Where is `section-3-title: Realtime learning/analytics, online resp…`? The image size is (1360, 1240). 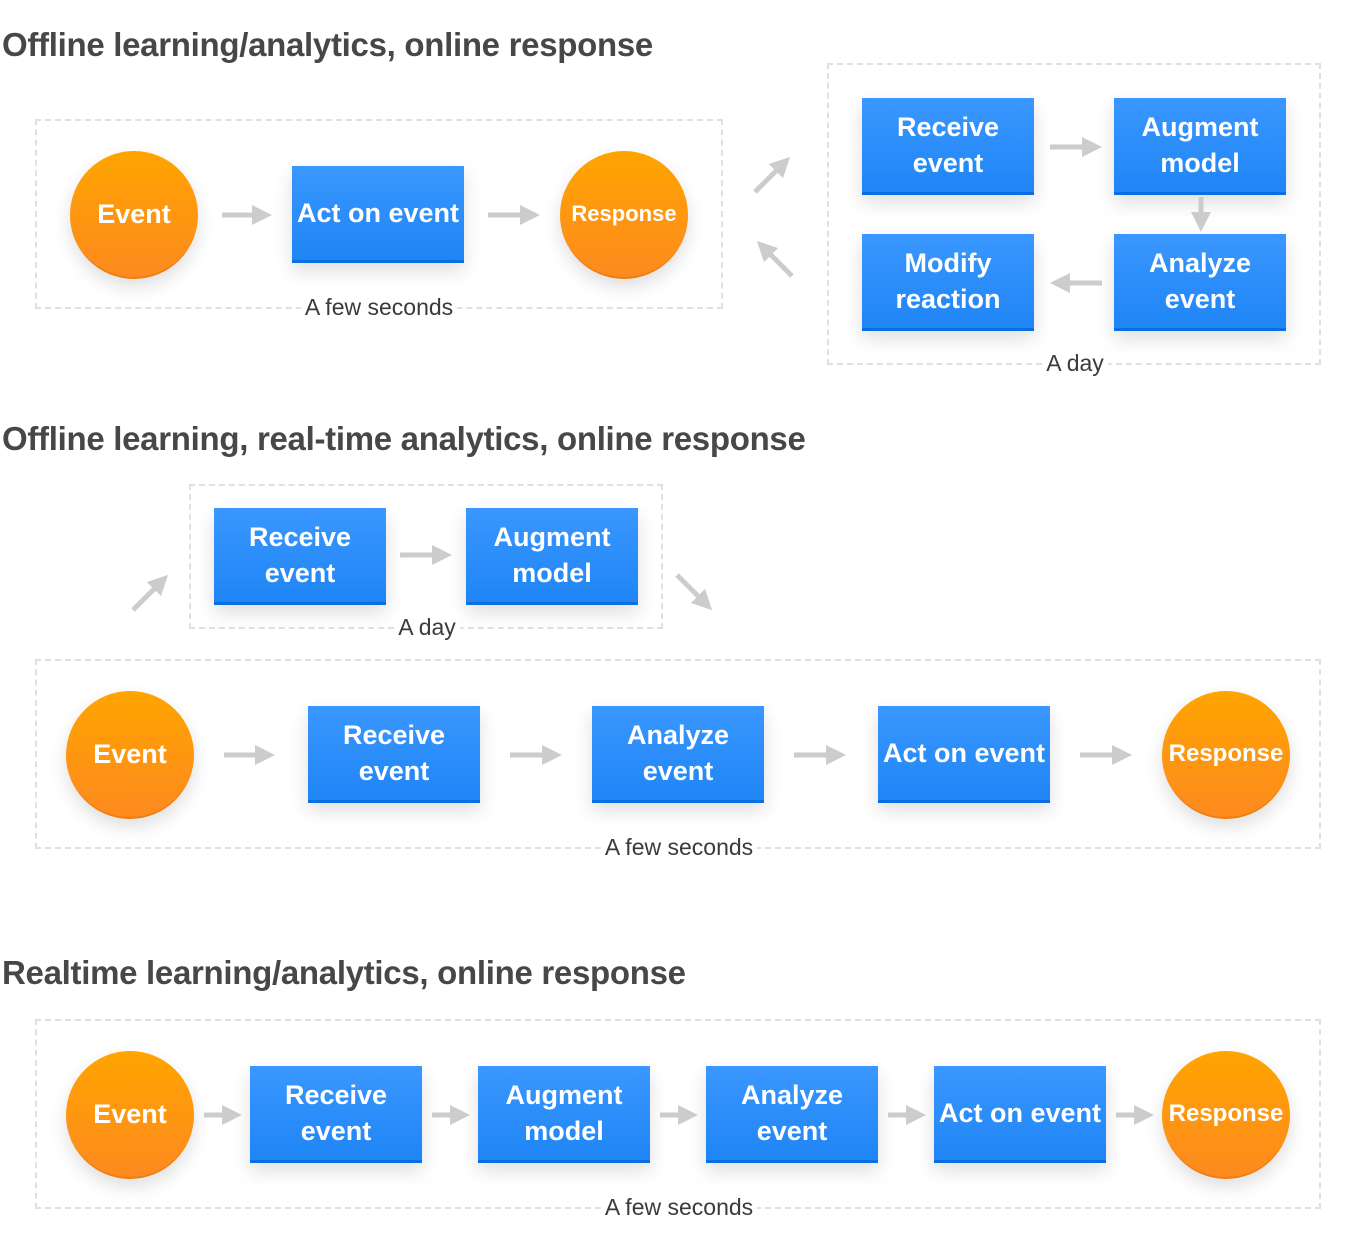
section-3-title: Realtime learning/analytics, online resp… is located at coordinates (344, 972).